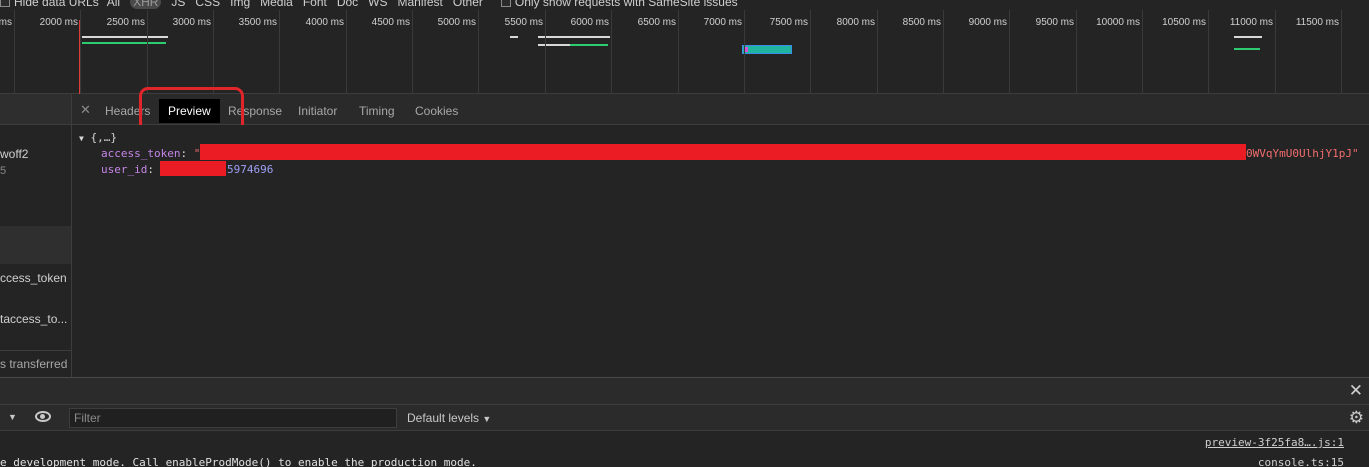  I want to click on timeline-tick-label: 11500 ms, so click(1317, 22).